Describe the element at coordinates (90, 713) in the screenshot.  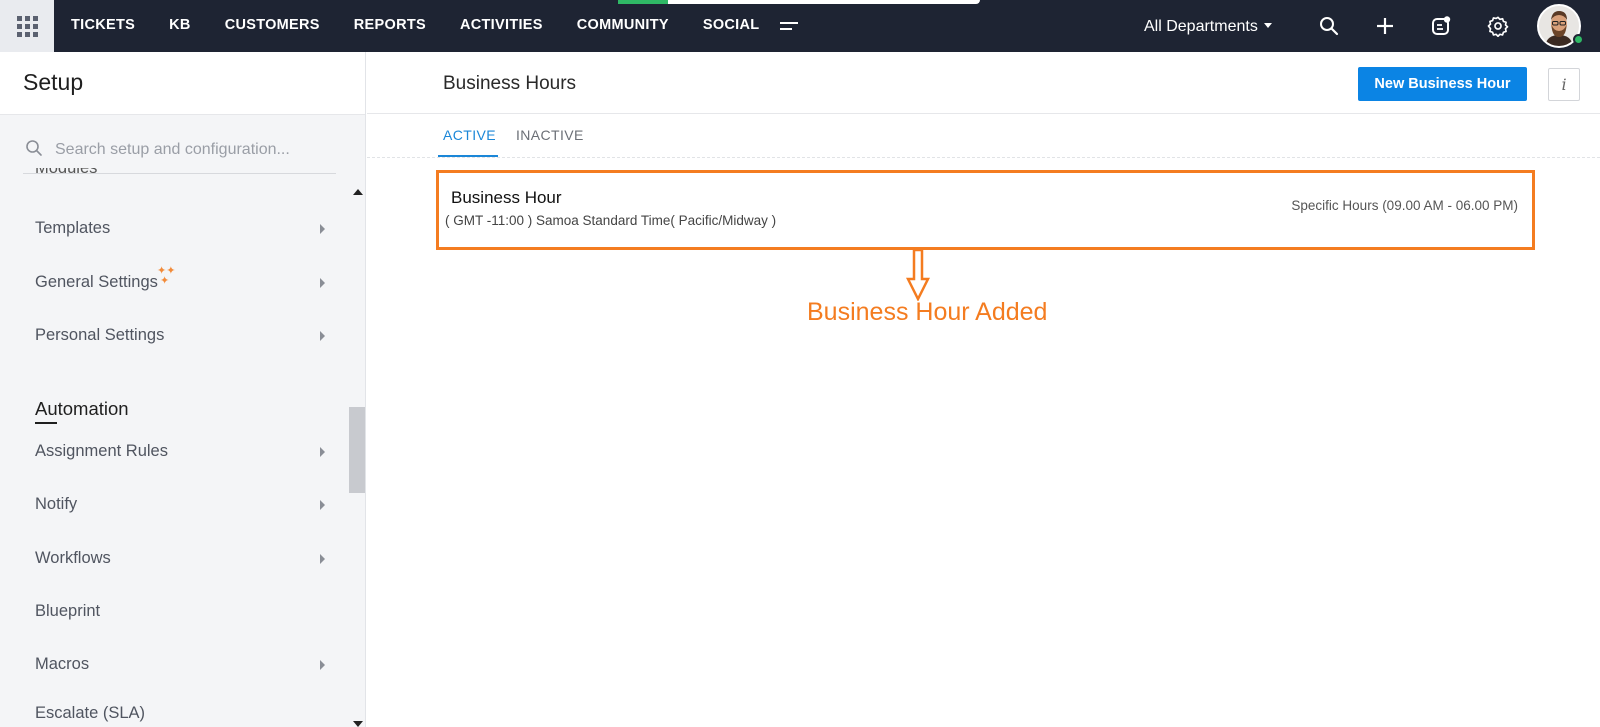
I see `sidebar-item-escalate-sla: Escalate (SLA)` at that location.